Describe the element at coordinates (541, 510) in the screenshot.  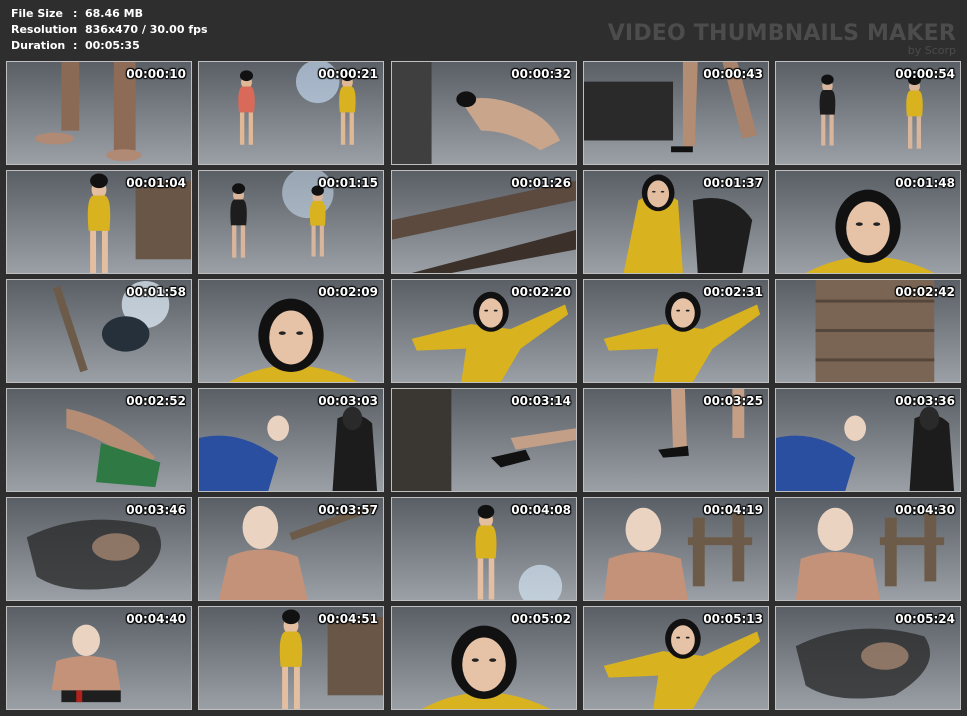
I see `thumbnail-timestamp: 00:04:08` at that location.